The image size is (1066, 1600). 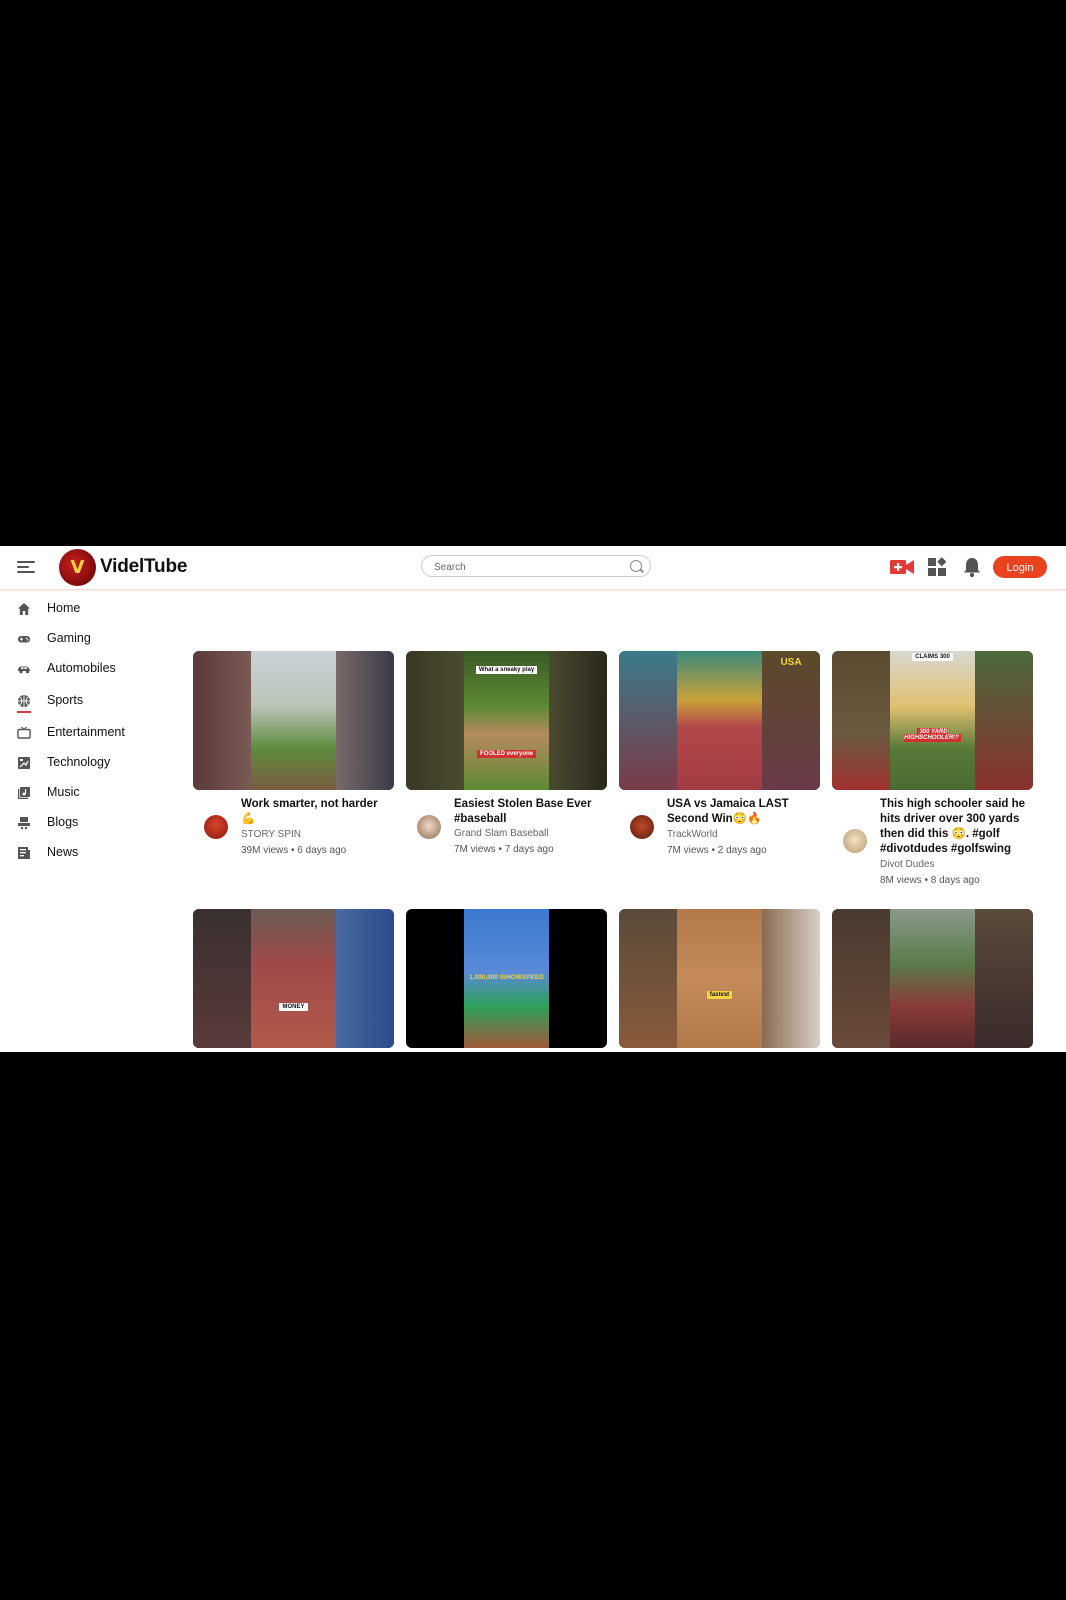 What do you see at coordinates (143, 567) in the screenshot?
I see `app-title: VidelTube` at bounding box center [143, 567].